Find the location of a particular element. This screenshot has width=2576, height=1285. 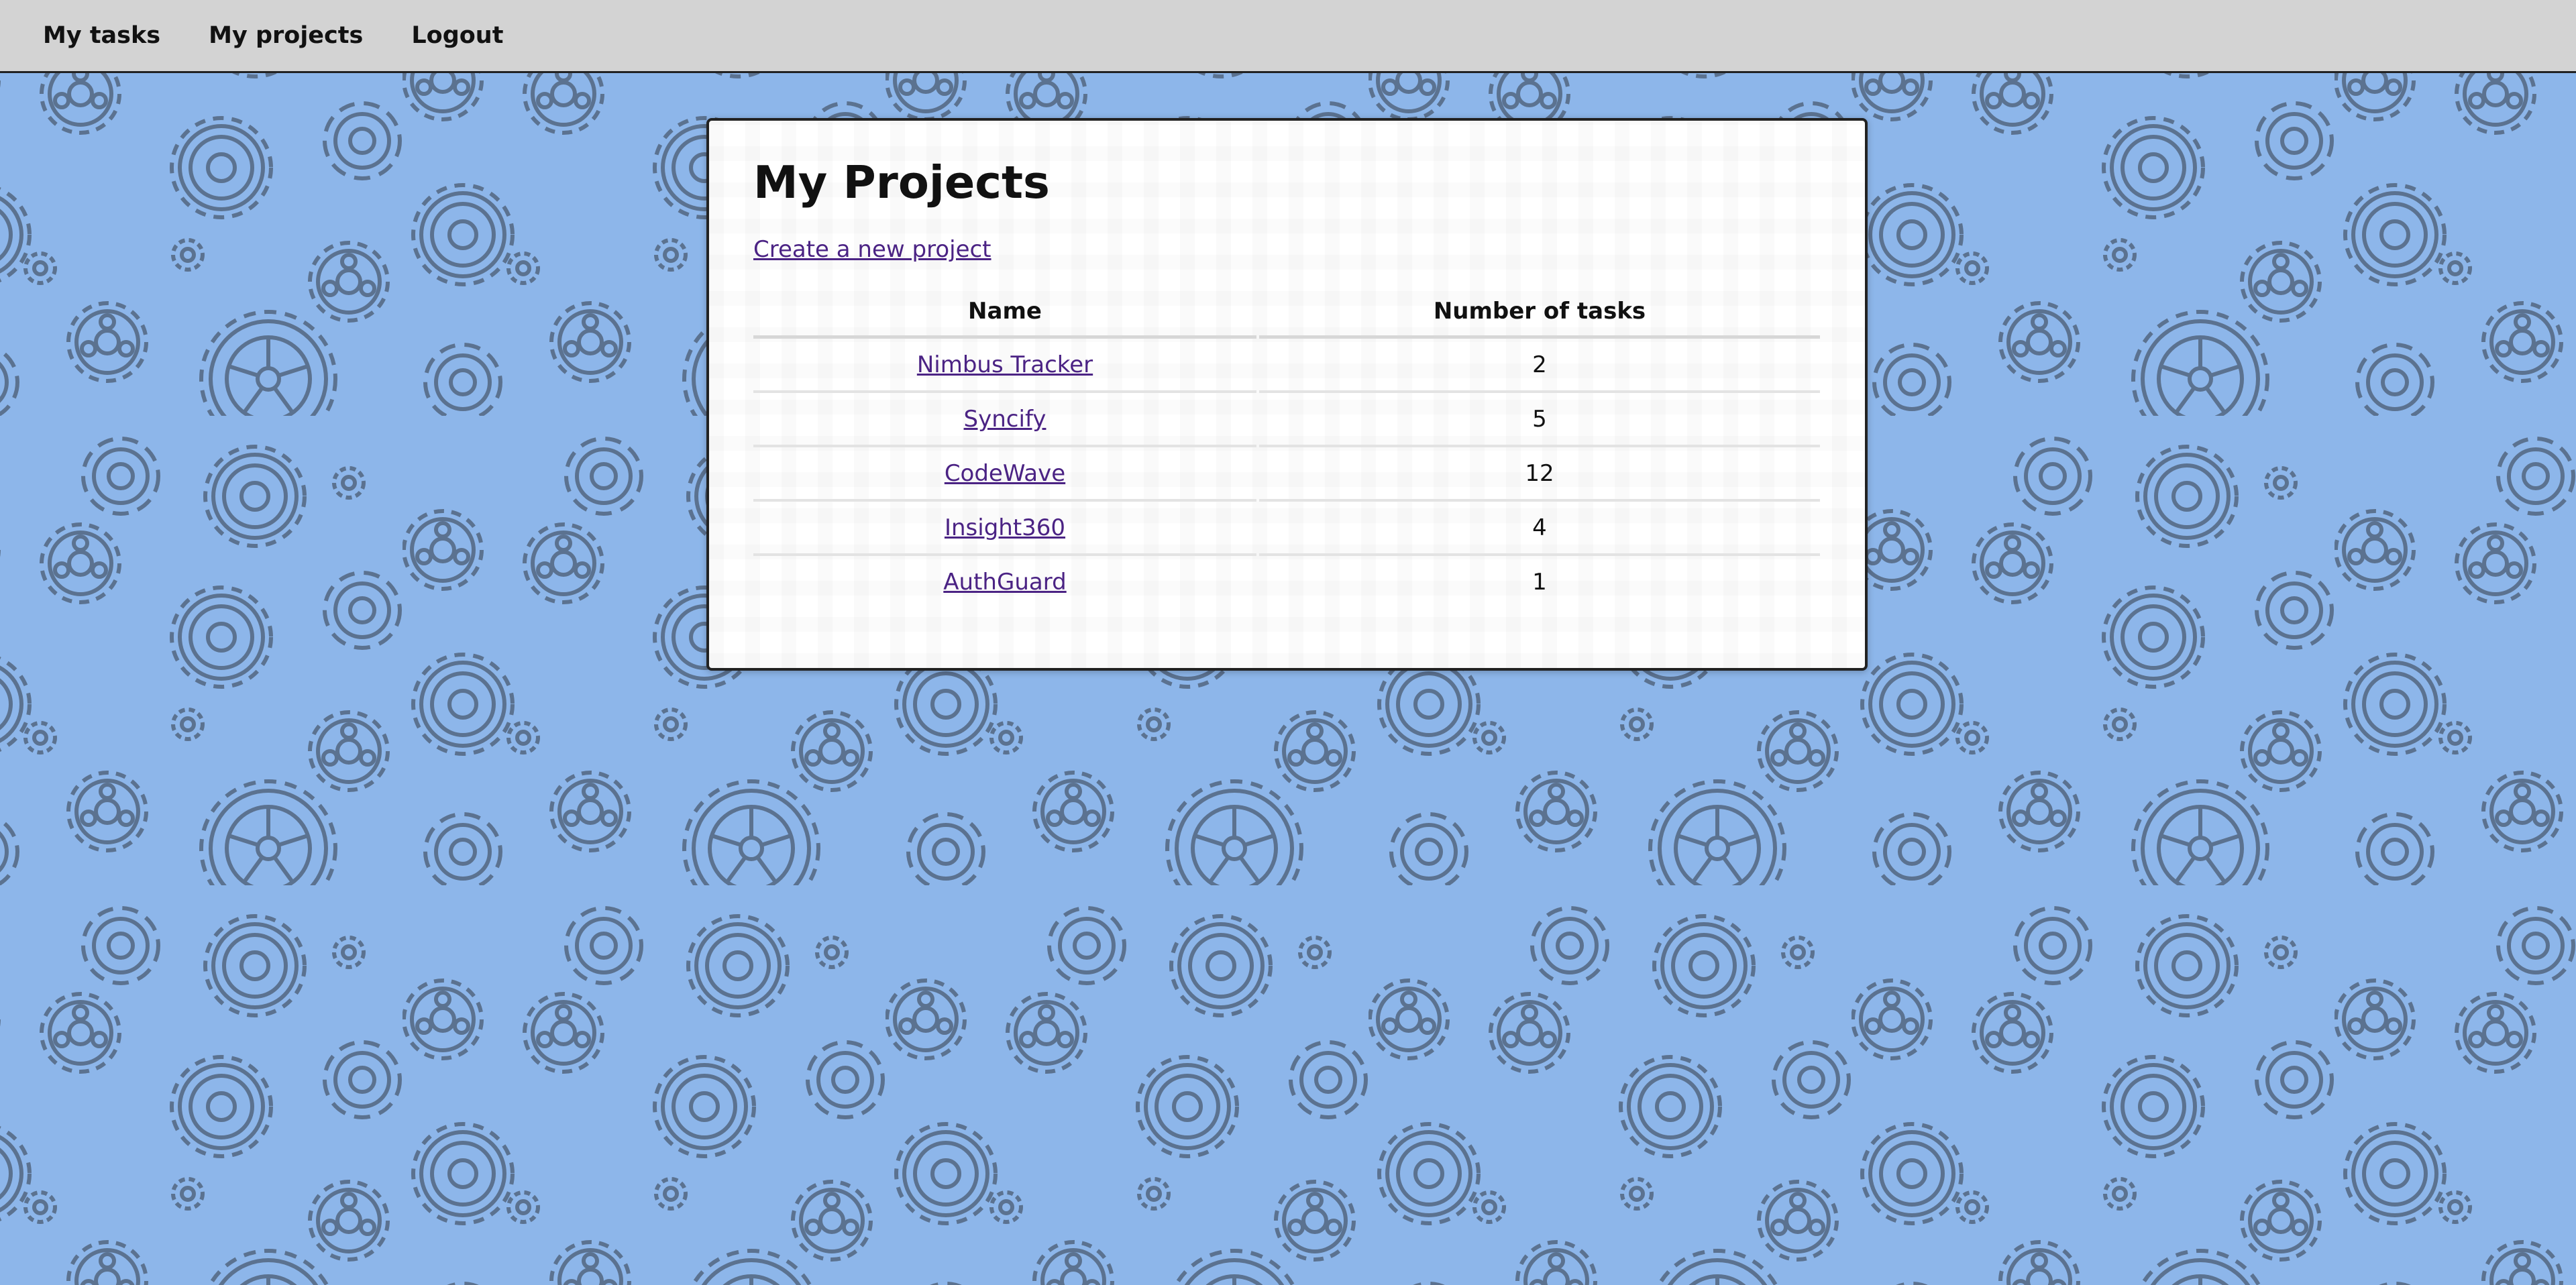

task-count-cell: 2 is located at coordinates (1539, 366).